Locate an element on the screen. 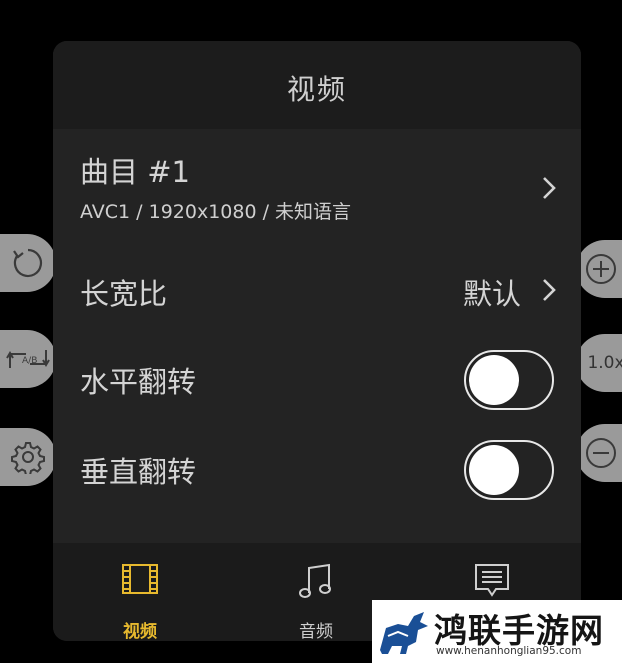 Image resolution: width=622 pixels, height=663 pixels. speed-button: 1.0x is located at coordinates (599, 363).